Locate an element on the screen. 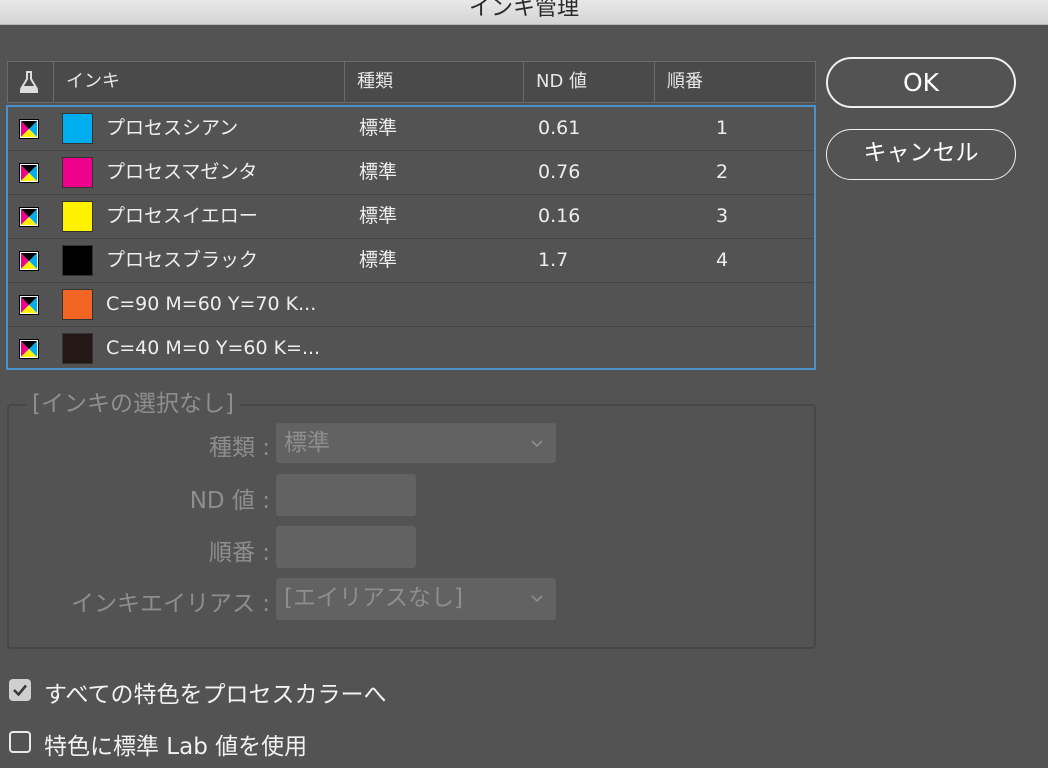  ink-name: プロセスマゼンタ is located at coordinates (182, 172).